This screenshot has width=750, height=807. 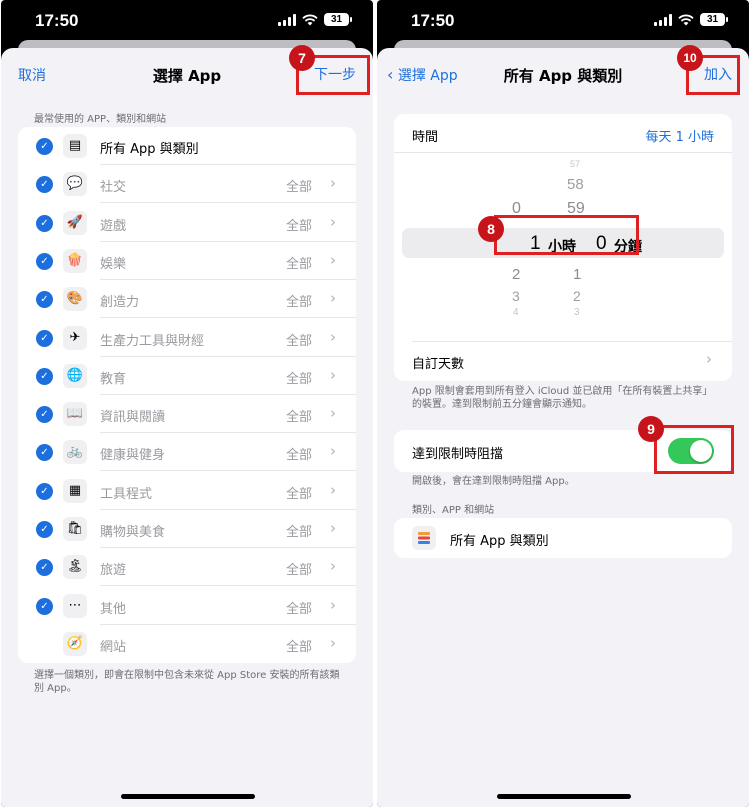 I want to click on time-label: 時間, so click(x=425, y=137).